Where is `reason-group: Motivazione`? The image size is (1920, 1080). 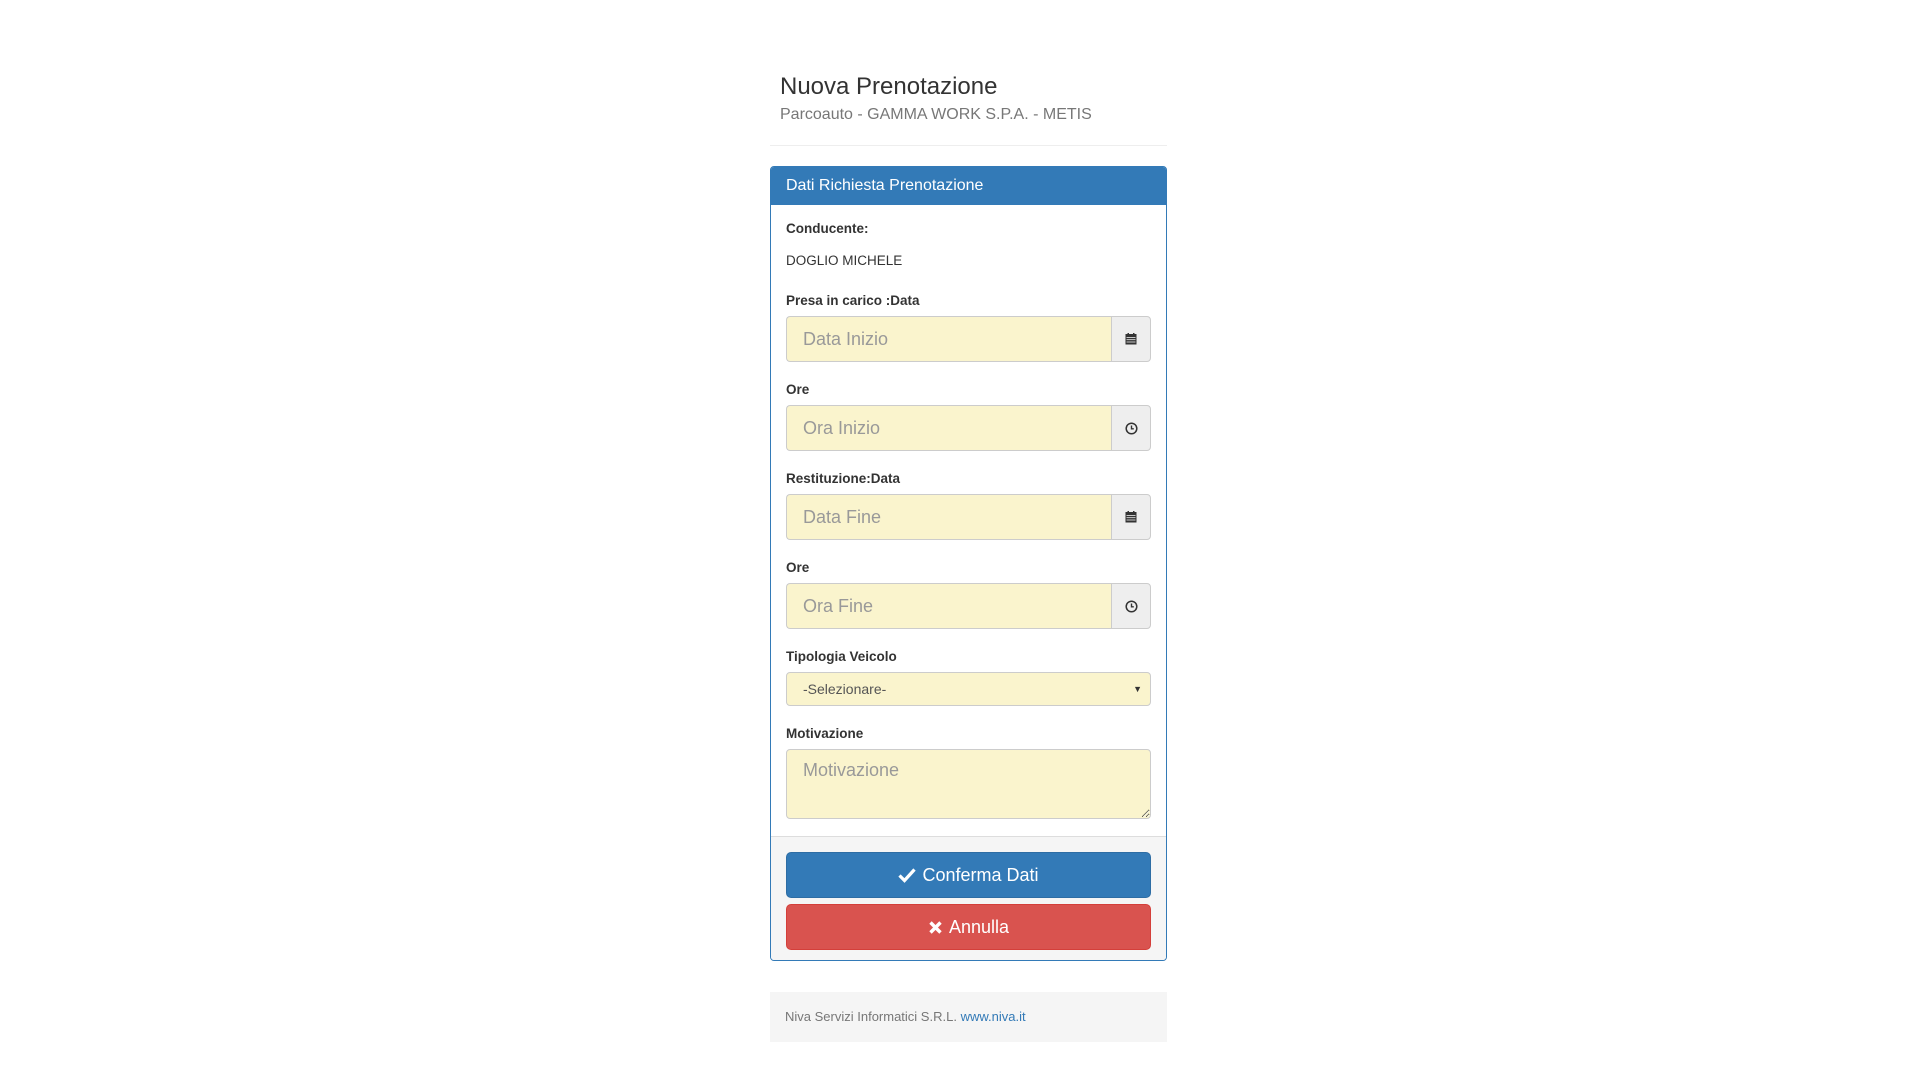 reason-group: Motivazione is located at coordinates (968, 772).